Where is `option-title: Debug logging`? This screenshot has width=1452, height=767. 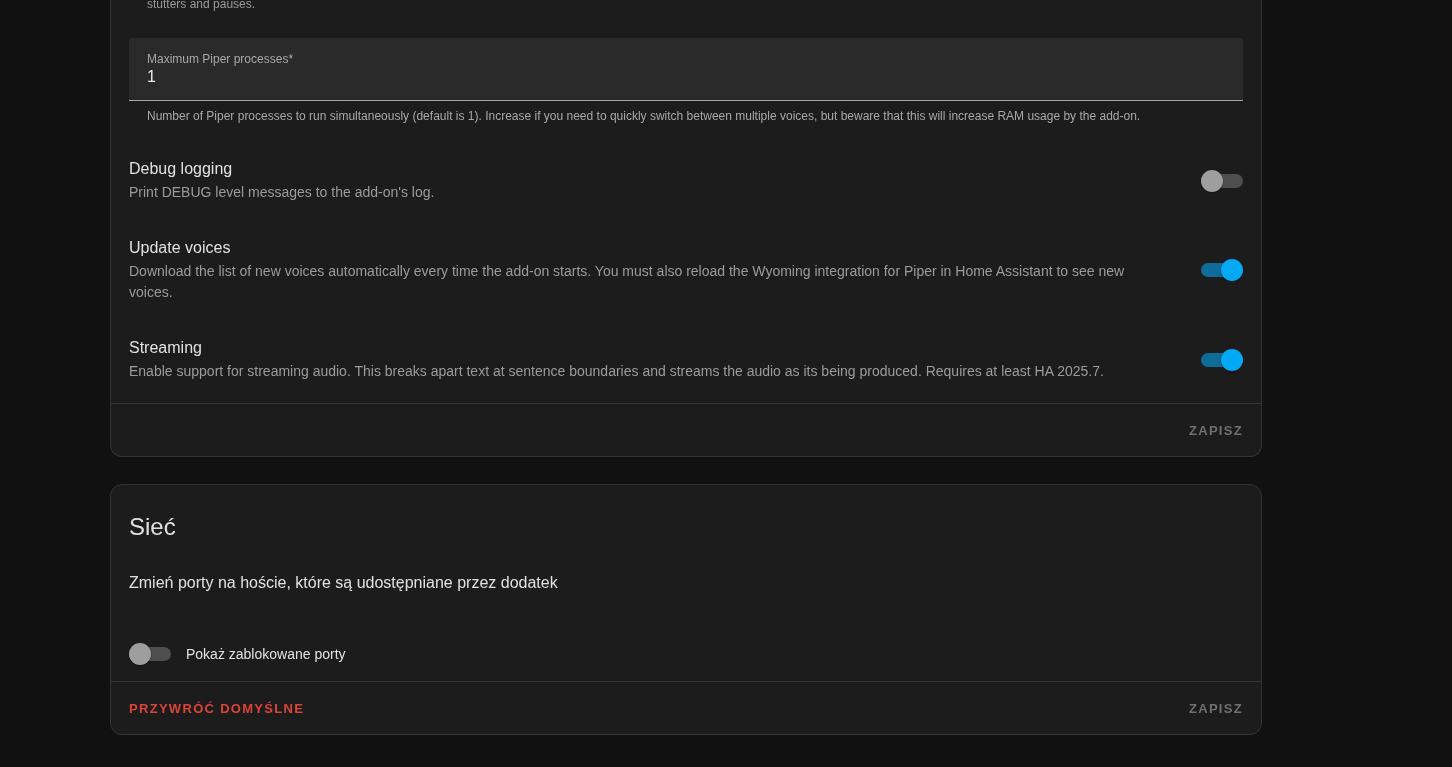
option-title: Debug logging is located at coordinates (181, 169).